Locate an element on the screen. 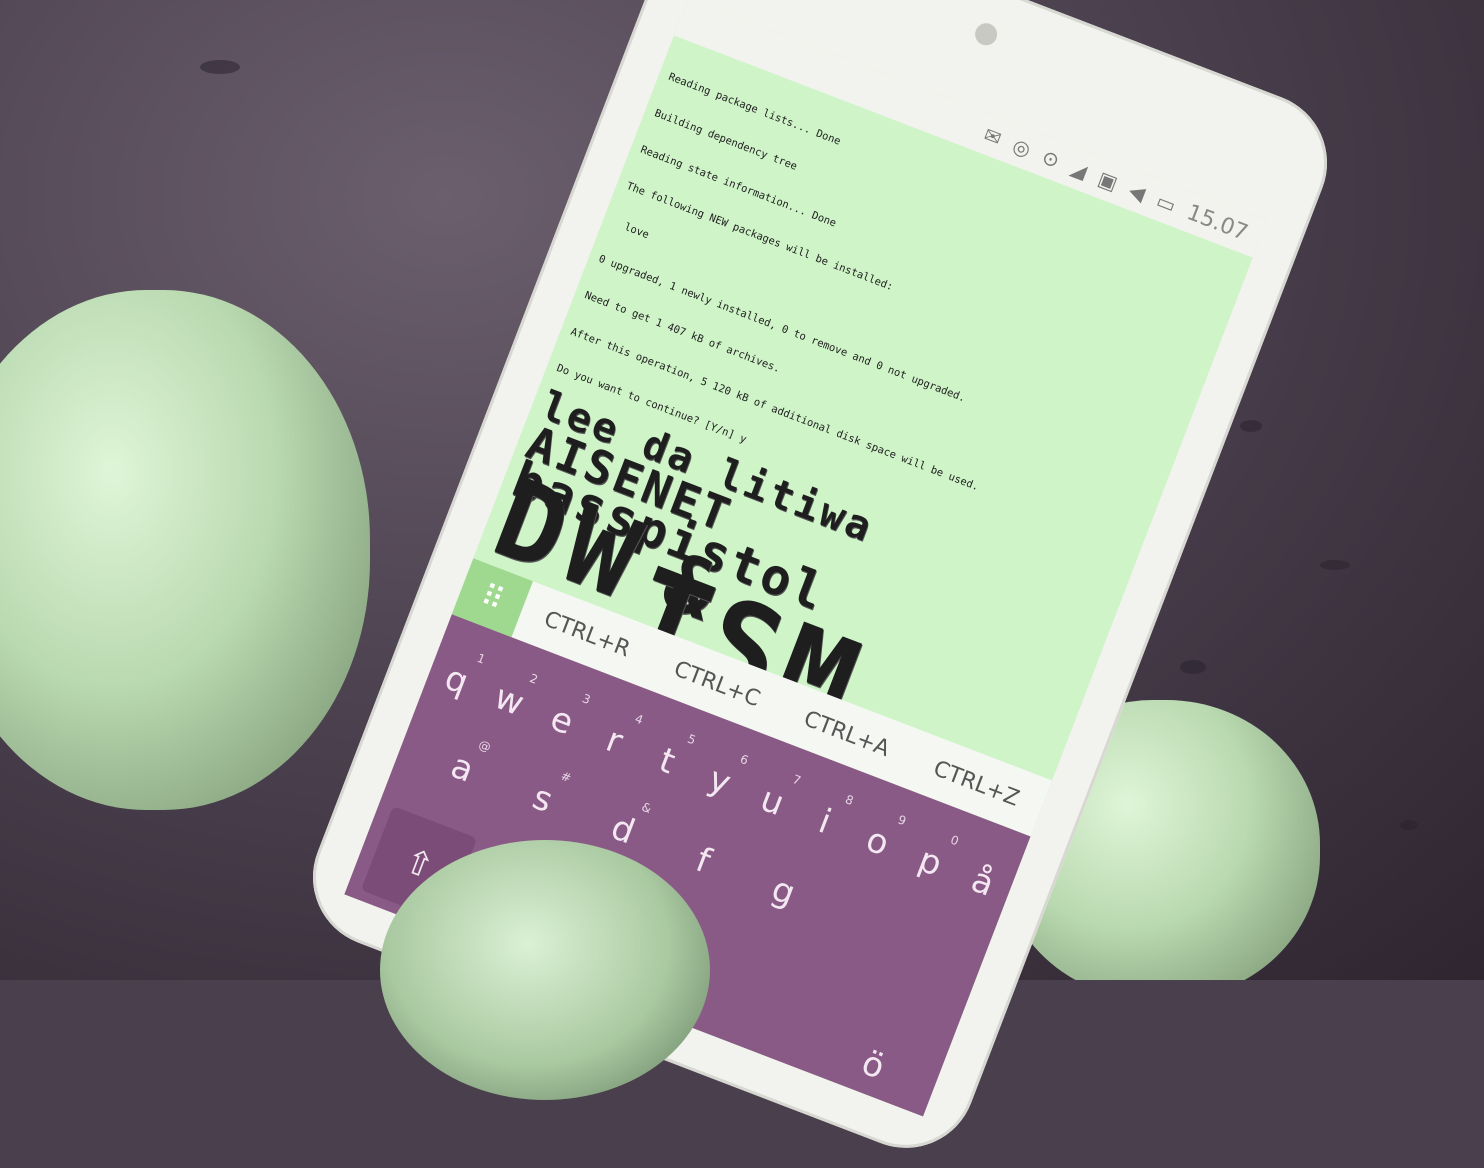 The height and width of the screenshot is (1168, 1484). network-icon: ▣ is located at coordinates (1108, 181).